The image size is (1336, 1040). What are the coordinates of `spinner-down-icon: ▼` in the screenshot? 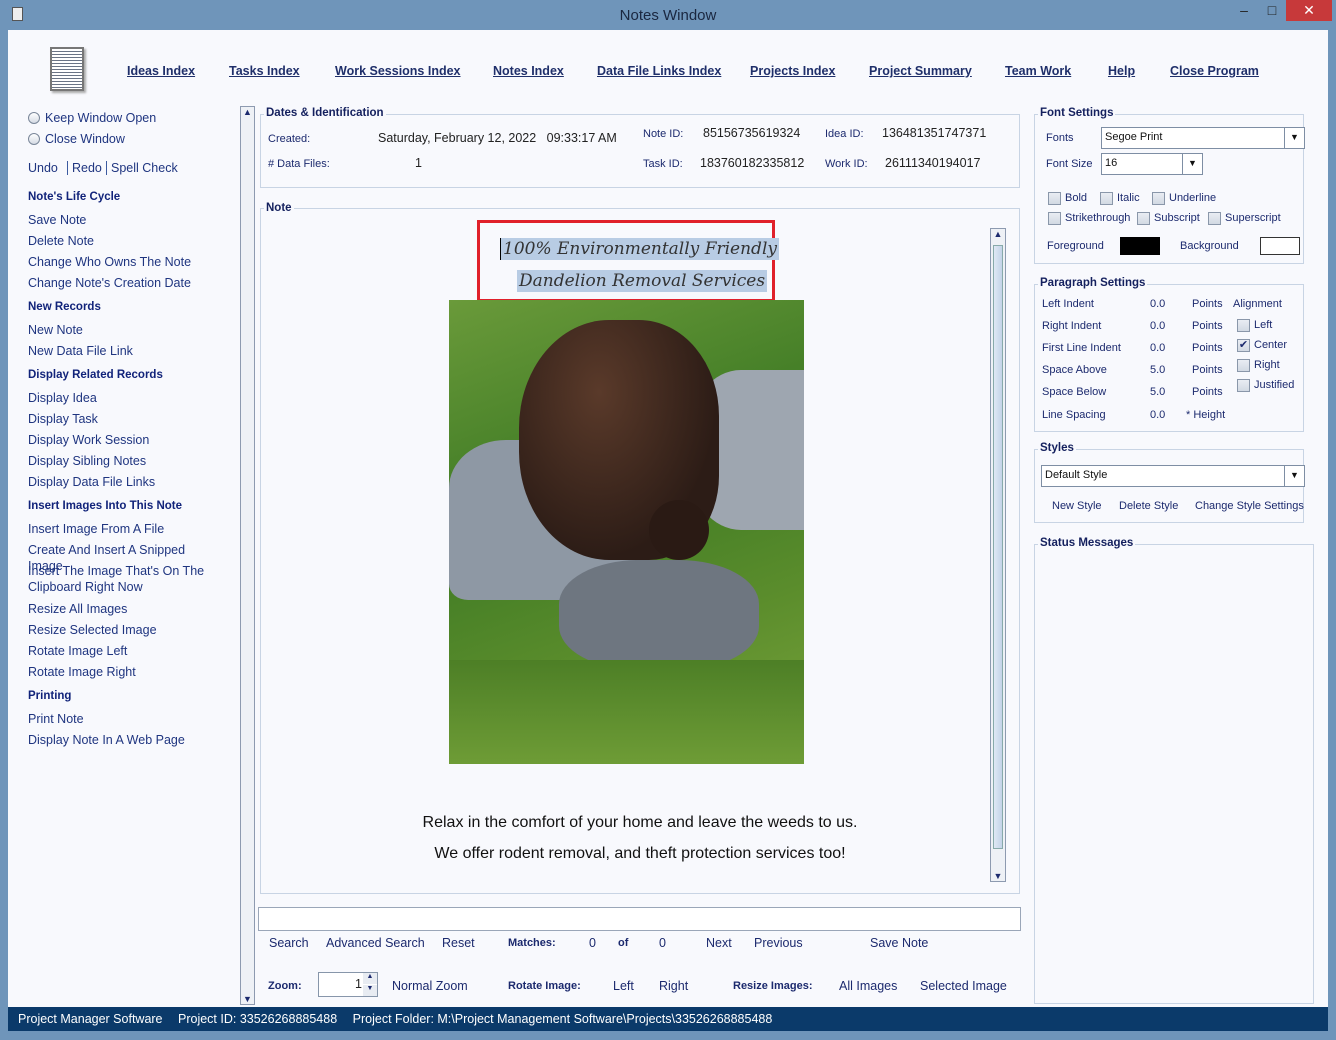 It's located at (370, 990).